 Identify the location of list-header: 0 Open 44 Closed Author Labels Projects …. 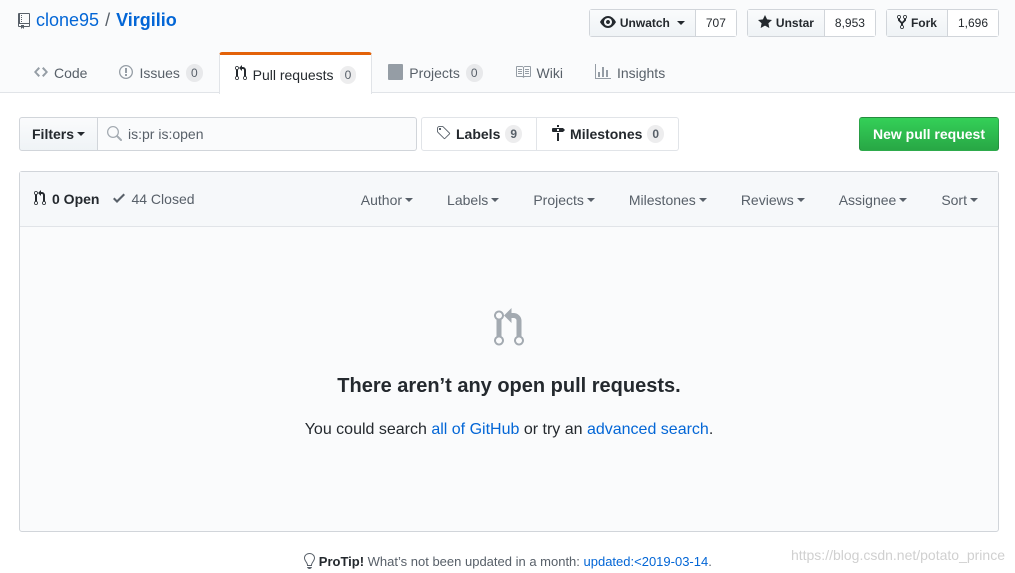
(509, 199).